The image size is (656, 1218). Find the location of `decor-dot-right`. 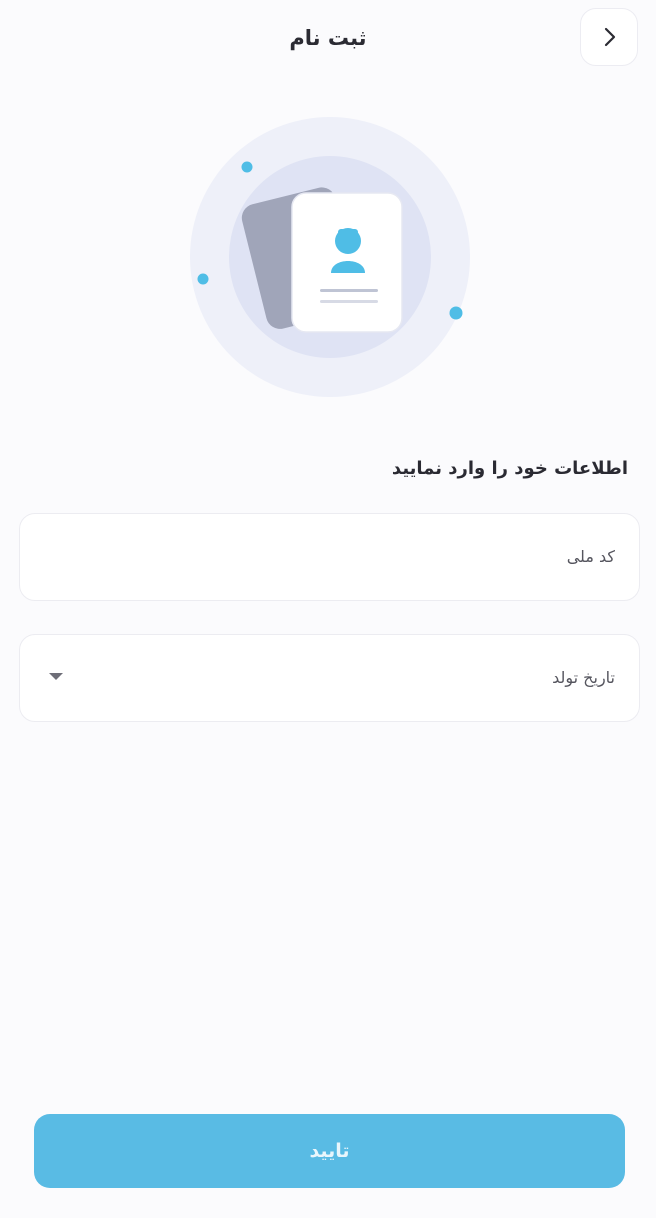

decor-dot-right is located at coordinates (456, 313).